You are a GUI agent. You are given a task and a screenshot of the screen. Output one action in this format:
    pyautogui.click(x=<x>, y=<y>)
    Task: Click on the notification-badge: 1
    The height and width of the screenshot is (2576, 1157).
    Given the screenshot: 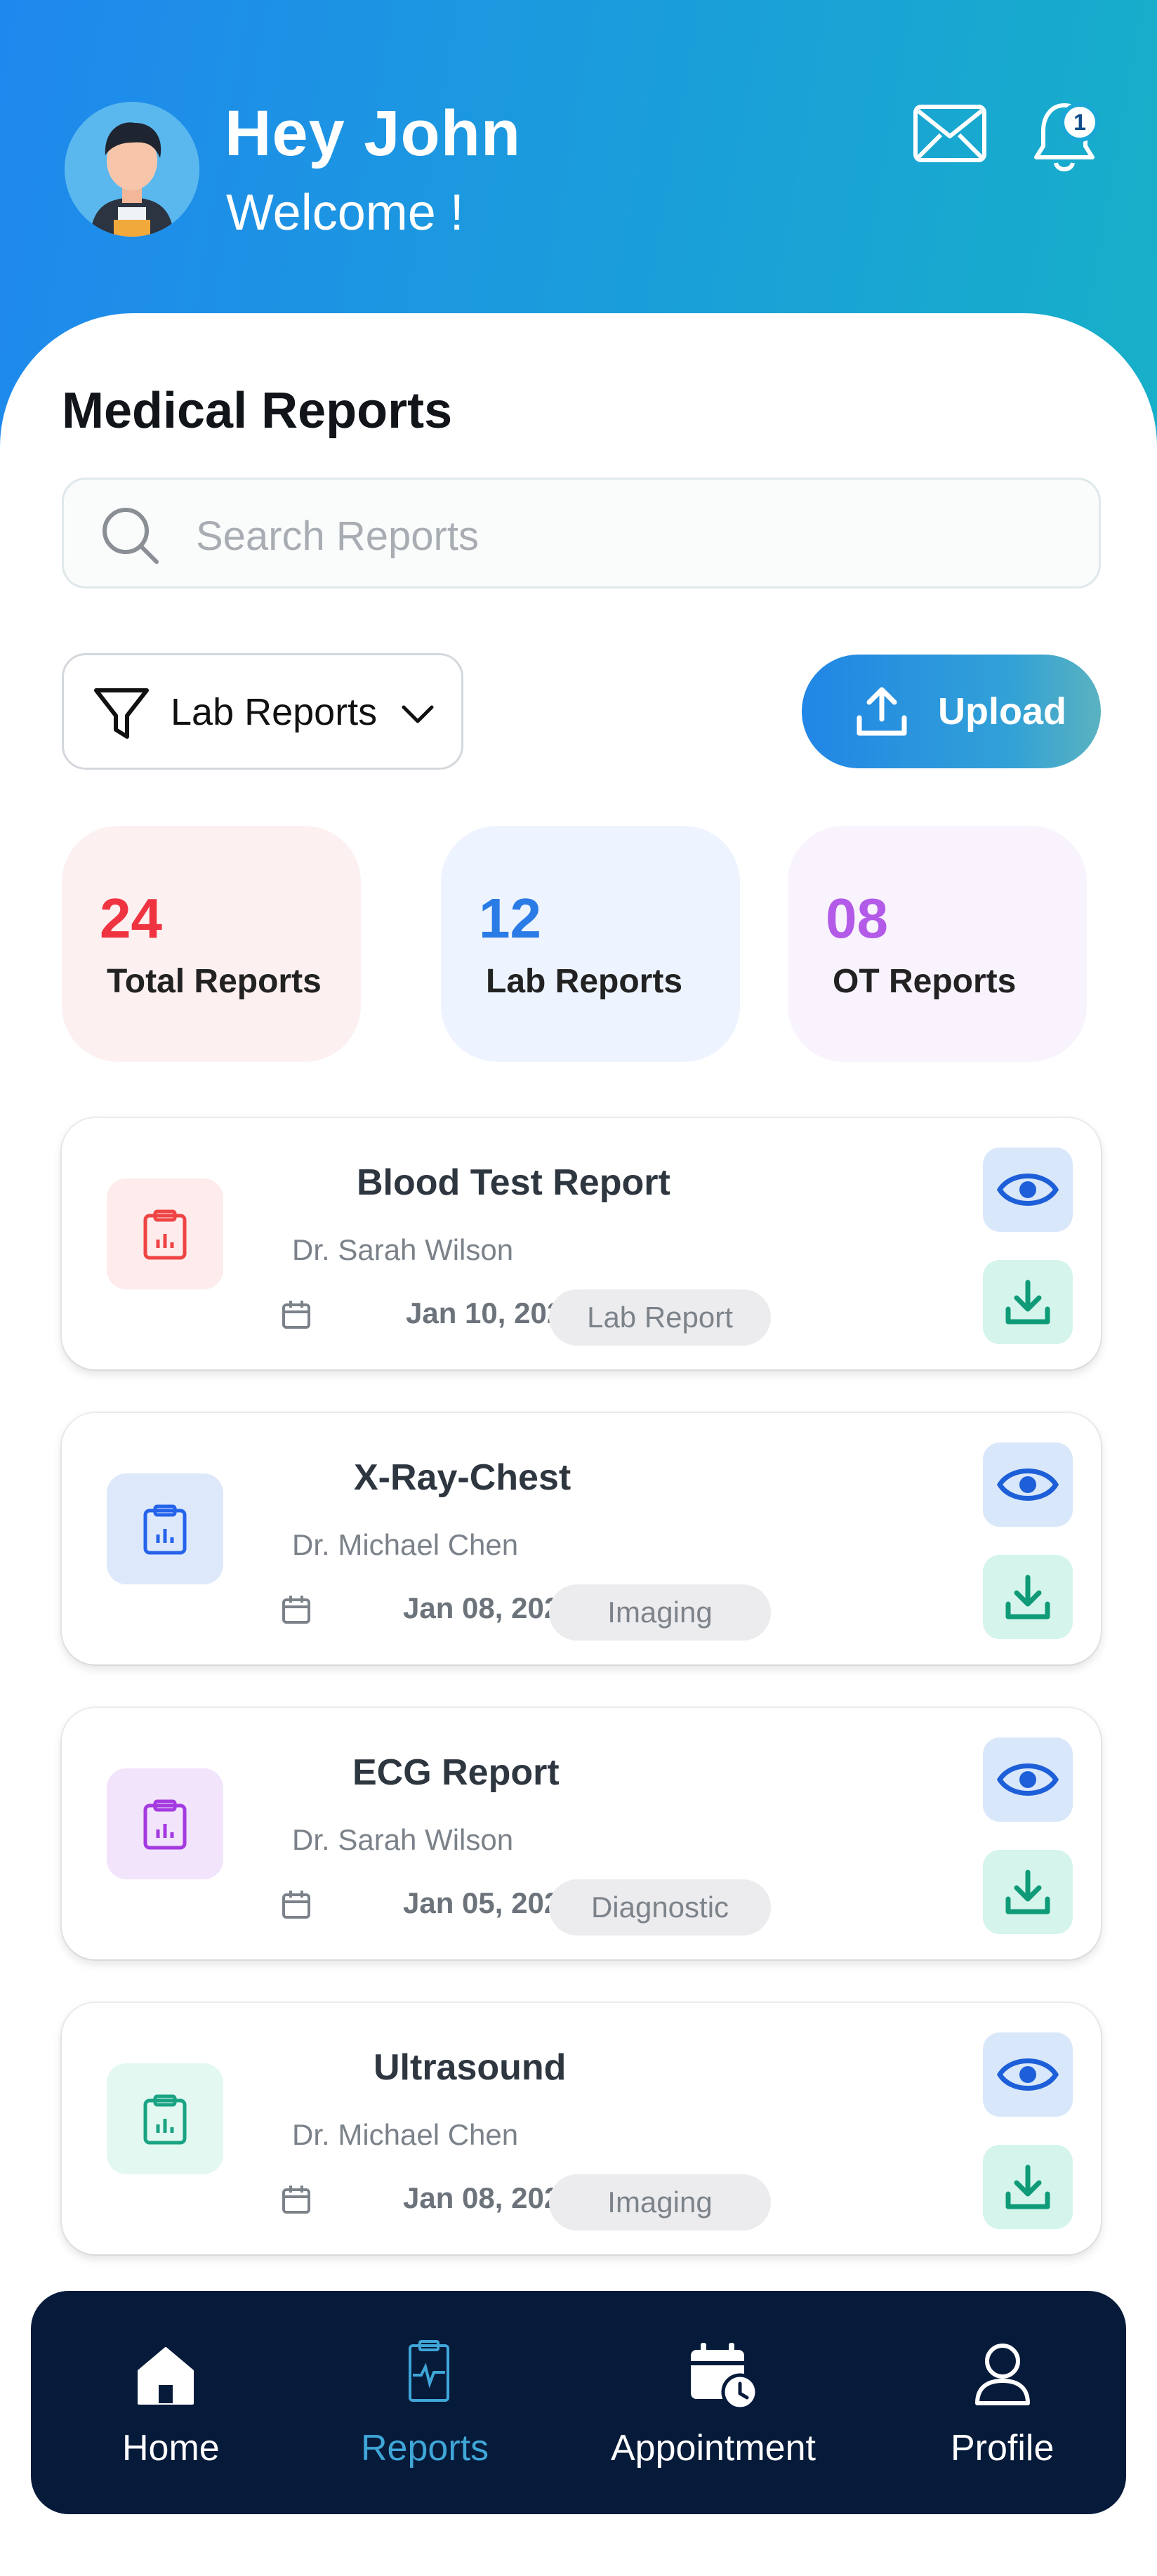 What is the action you would take?
    pyautogui.click(x=1079, y=122)
    